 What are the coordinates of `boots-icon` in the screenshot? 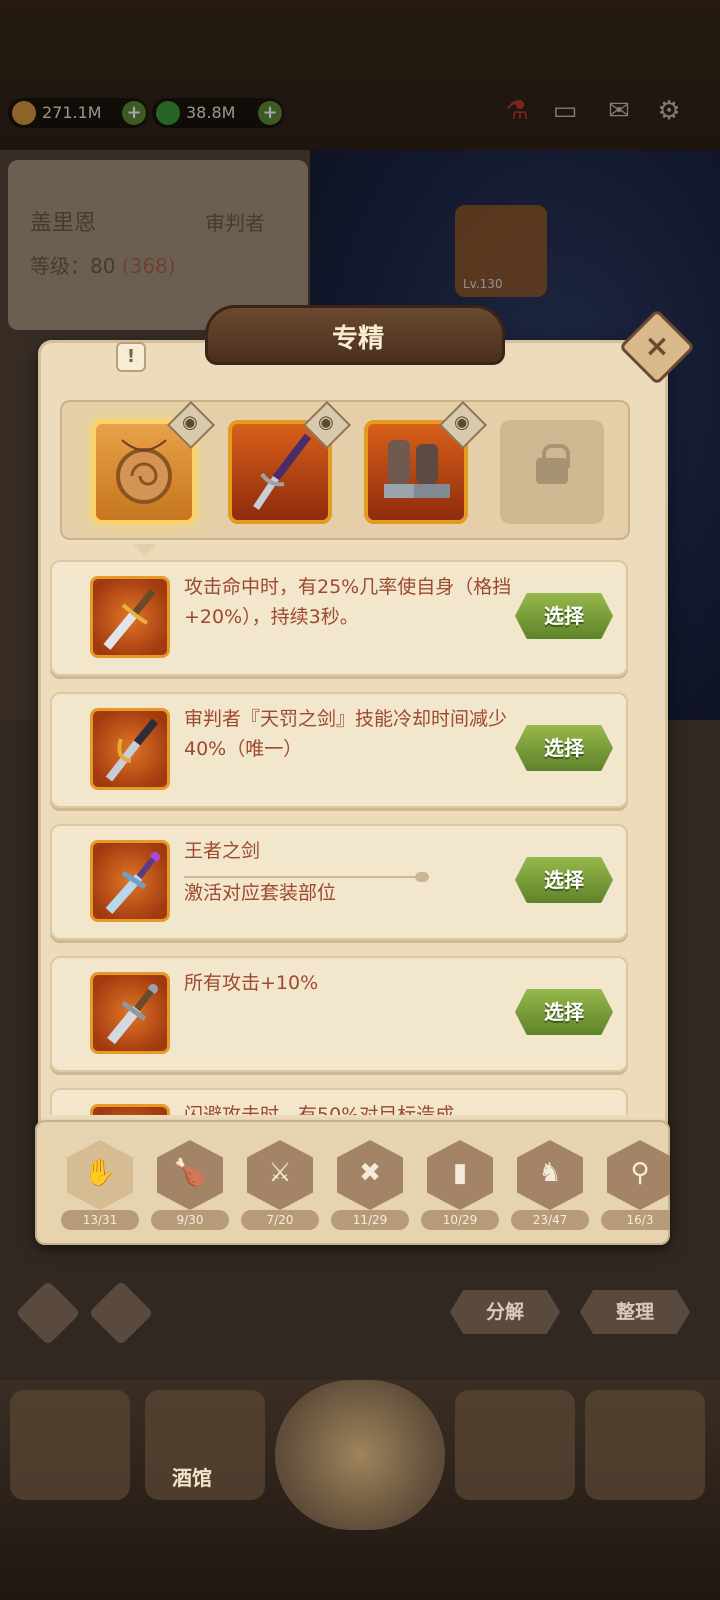 It's located at (417, 469).